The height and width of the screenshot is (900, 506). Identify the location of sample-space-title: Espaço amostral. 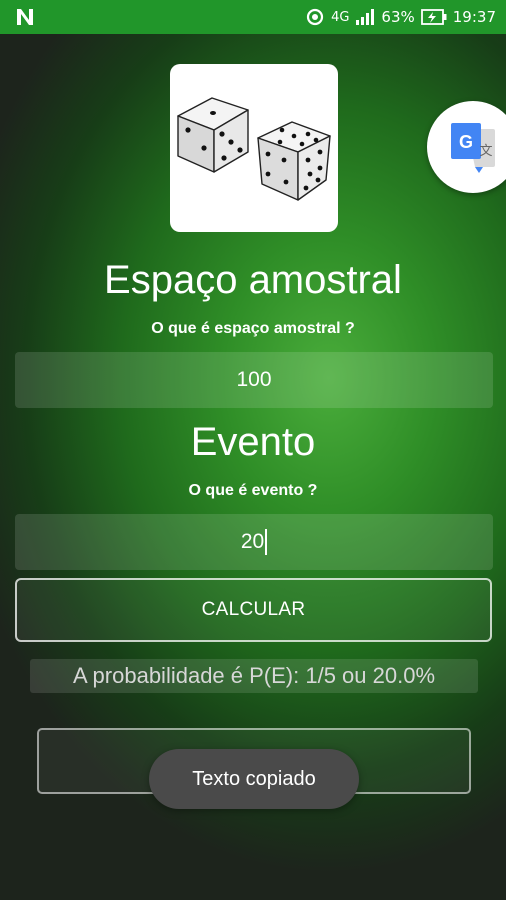
(253, 280).